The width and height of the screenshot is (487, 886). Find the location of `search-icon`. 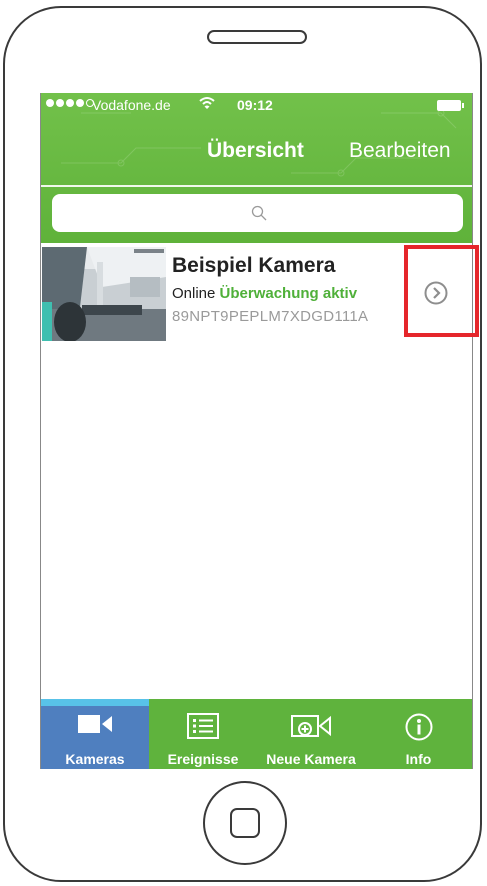

search-icon is located at coordinates (259, 213).